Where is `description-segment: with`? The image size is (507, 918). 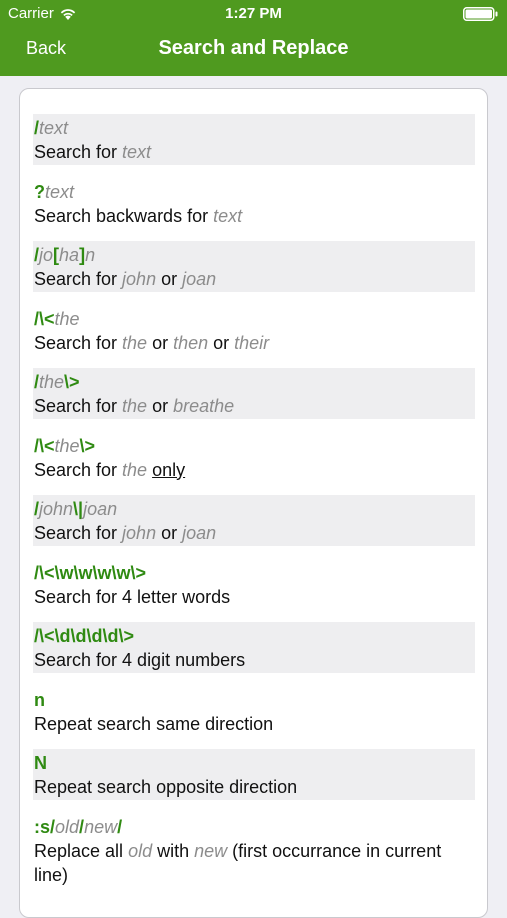
description-segment: with is located at coordinates (173, 850).